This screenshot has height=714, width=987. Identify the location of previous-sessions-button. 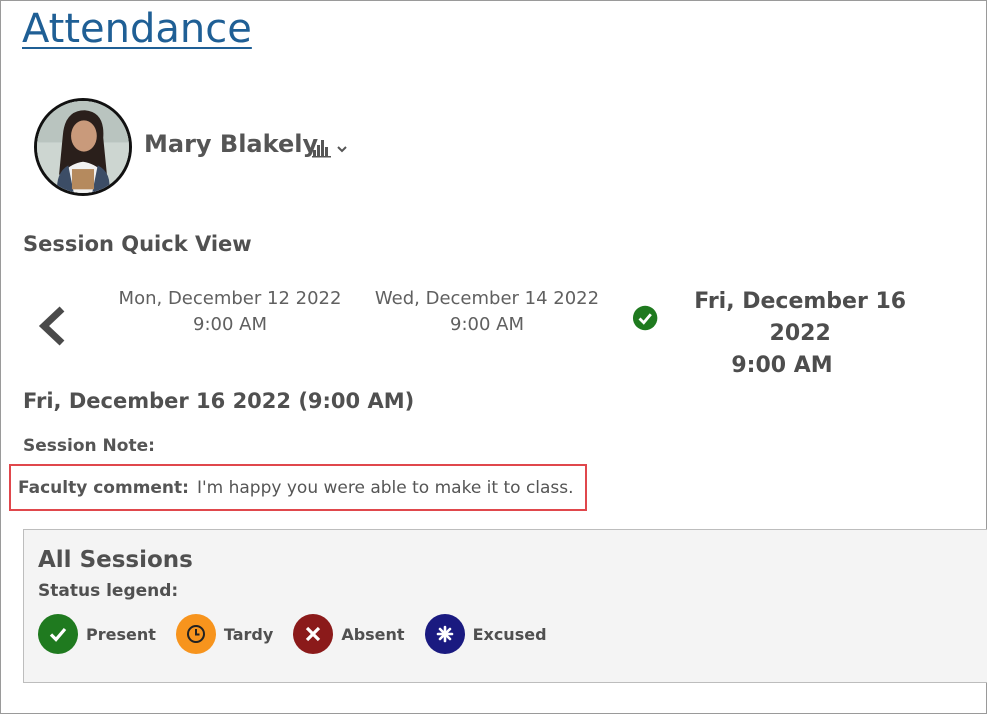
(52, 326).